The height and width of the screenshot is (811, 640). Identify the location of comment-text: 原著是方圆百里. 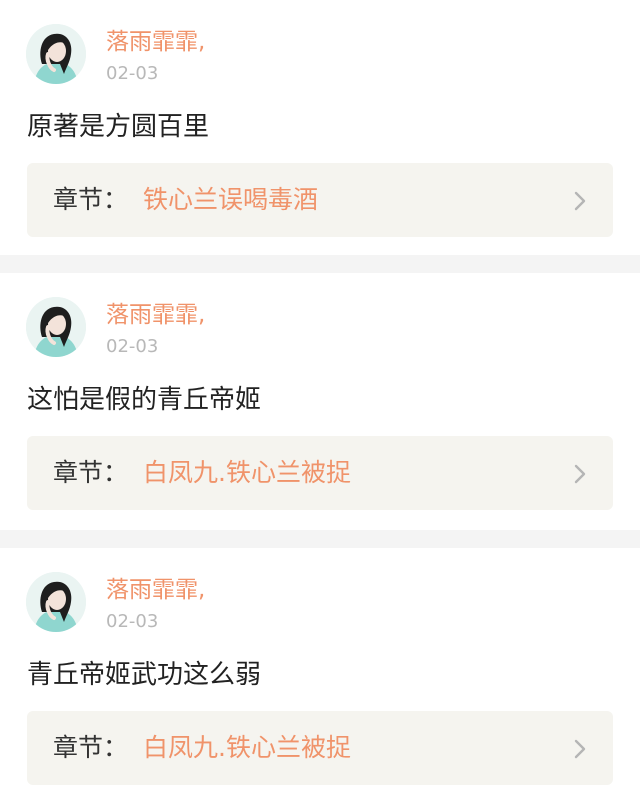
(118, 127).